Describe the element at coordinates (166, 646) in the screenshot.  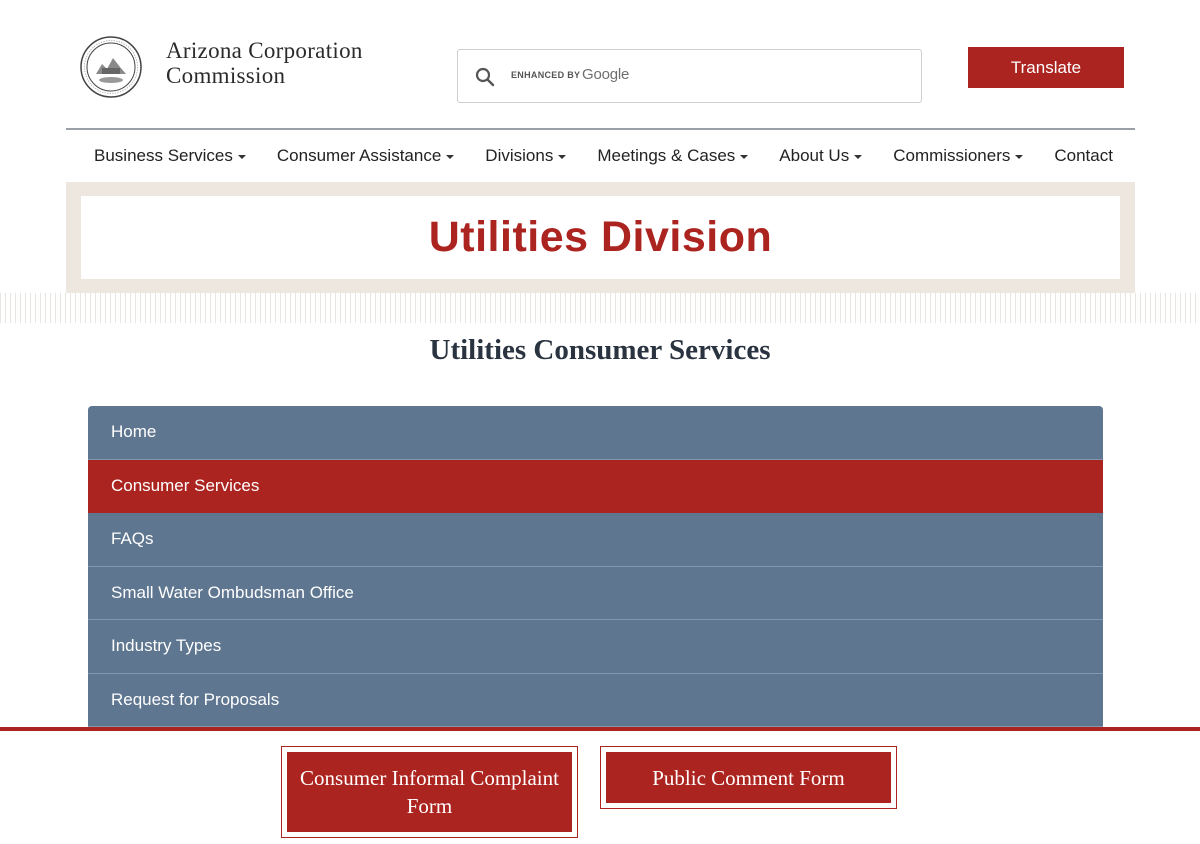
I see `menu-item-label: Industry Types` at that location.